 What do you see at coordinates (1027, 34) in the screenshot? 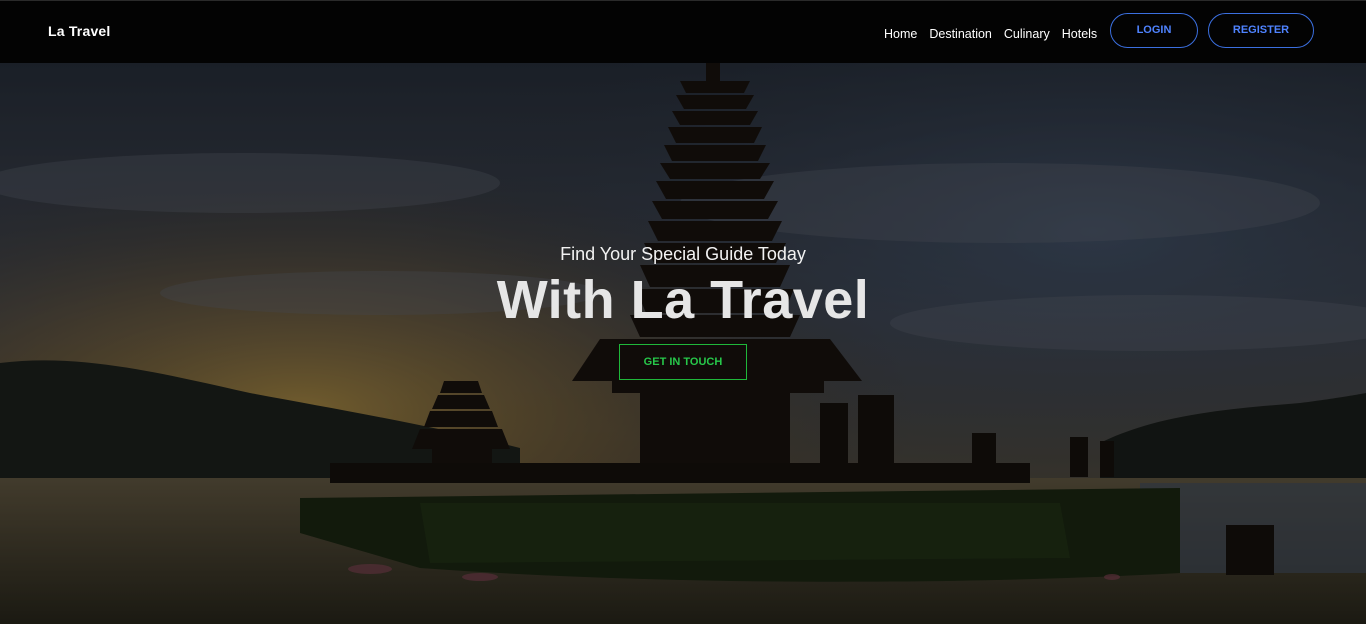
I see `nav-culinary: Culinary` at bounding box center [1027, 34].